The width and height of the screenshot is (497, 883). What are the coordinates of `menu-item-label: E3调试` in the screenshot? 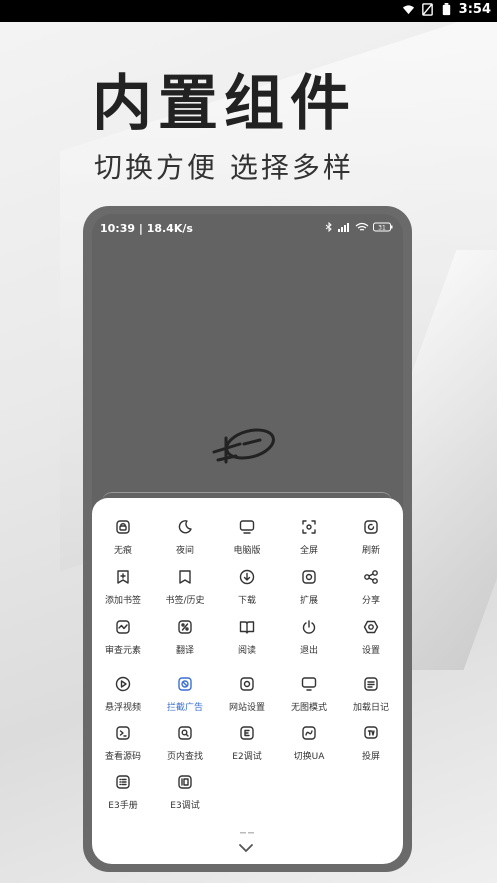 It's located at (185, 806).